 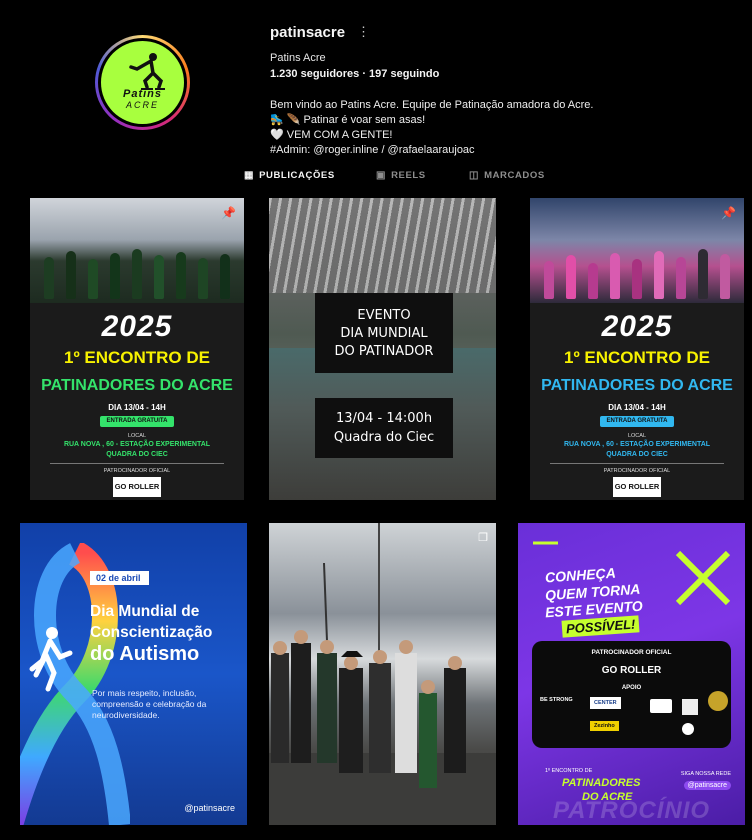 I want to click on group-photo-image, so click(x=382, y=674).